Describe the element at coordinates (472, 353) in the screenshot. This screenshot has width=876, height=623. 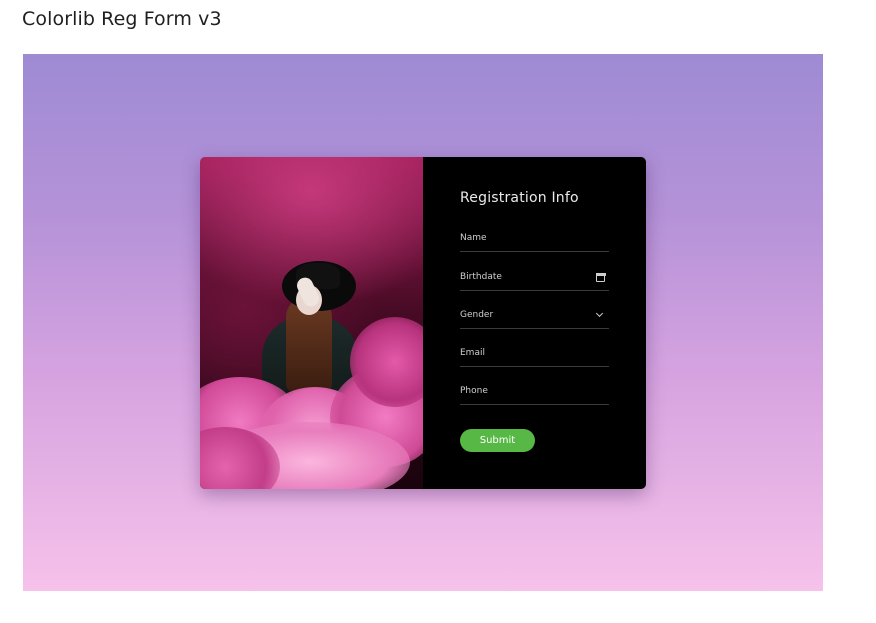
I see `email-placeholder: Email` at that location.